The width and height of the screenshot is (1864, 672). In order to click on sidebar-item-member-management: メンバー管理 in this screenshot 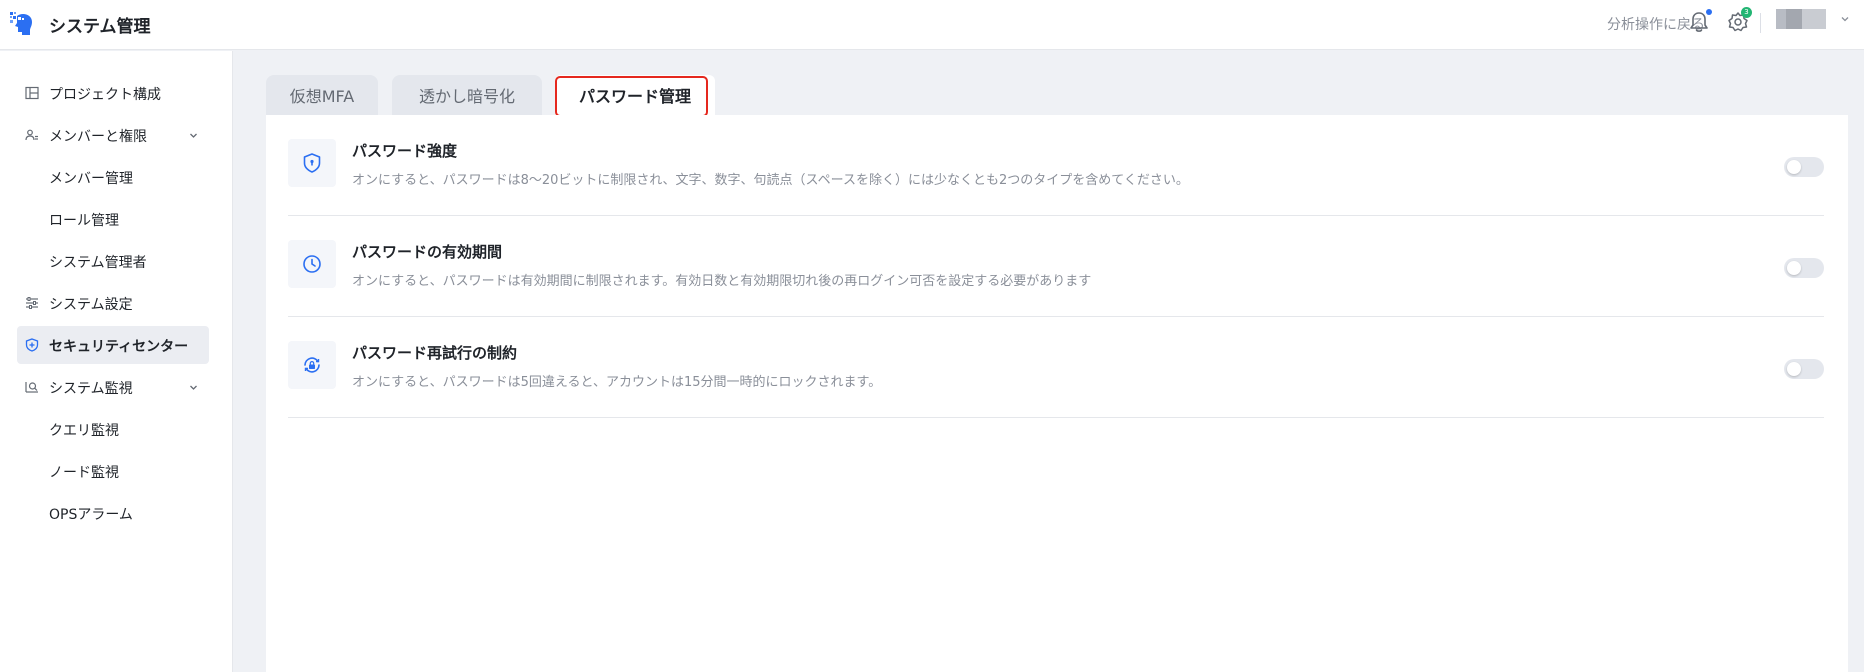, I will do `click(113, 177)`.